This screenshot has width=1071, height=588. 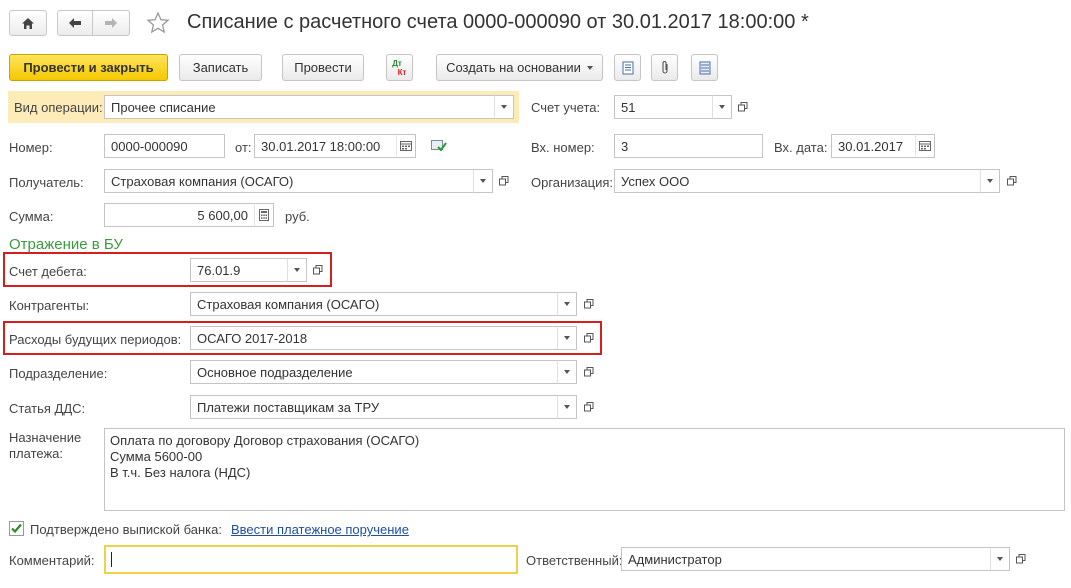 I want to click on back-button, so click(x=75, y=23).